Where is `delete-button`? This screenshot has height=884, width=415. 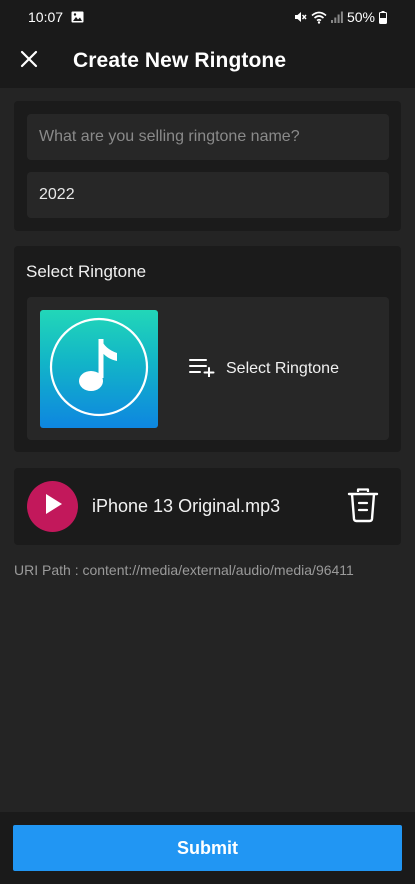
delete-button is located at coordinates (363, 507).